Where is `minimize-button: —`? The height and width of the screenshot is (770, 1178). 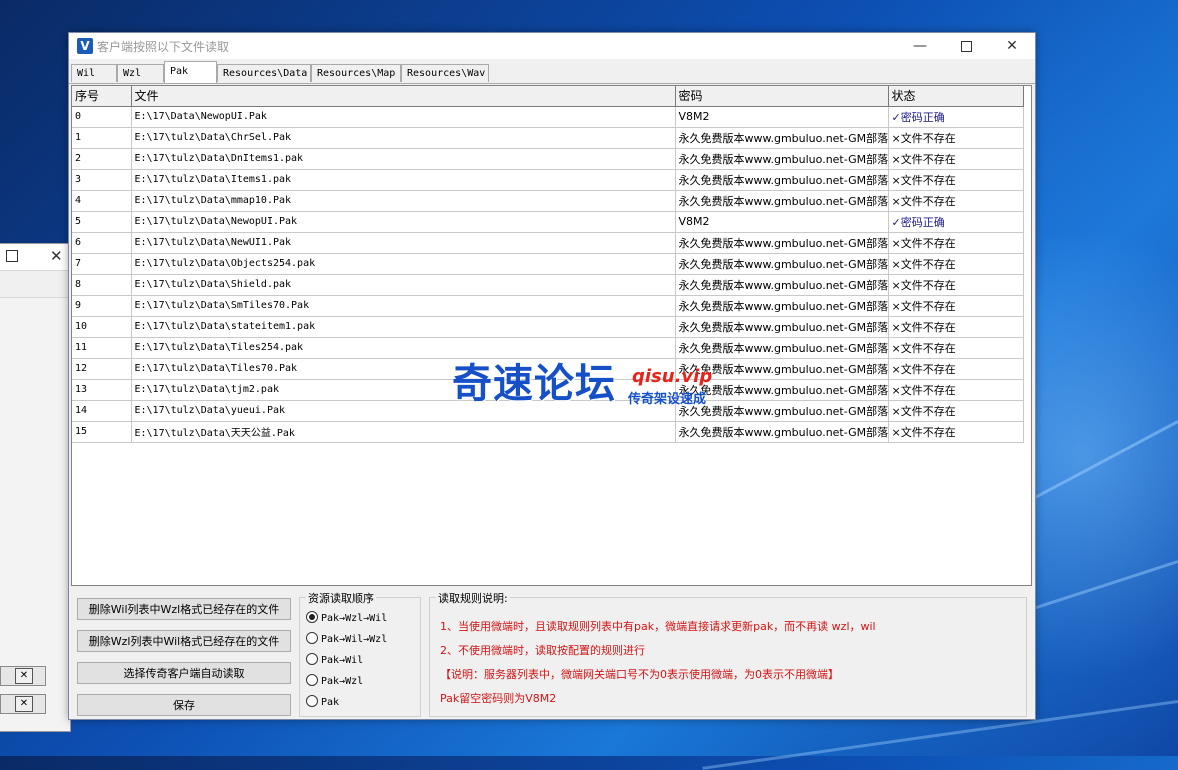
minimize-button: — is located at coordinates (920, 46).